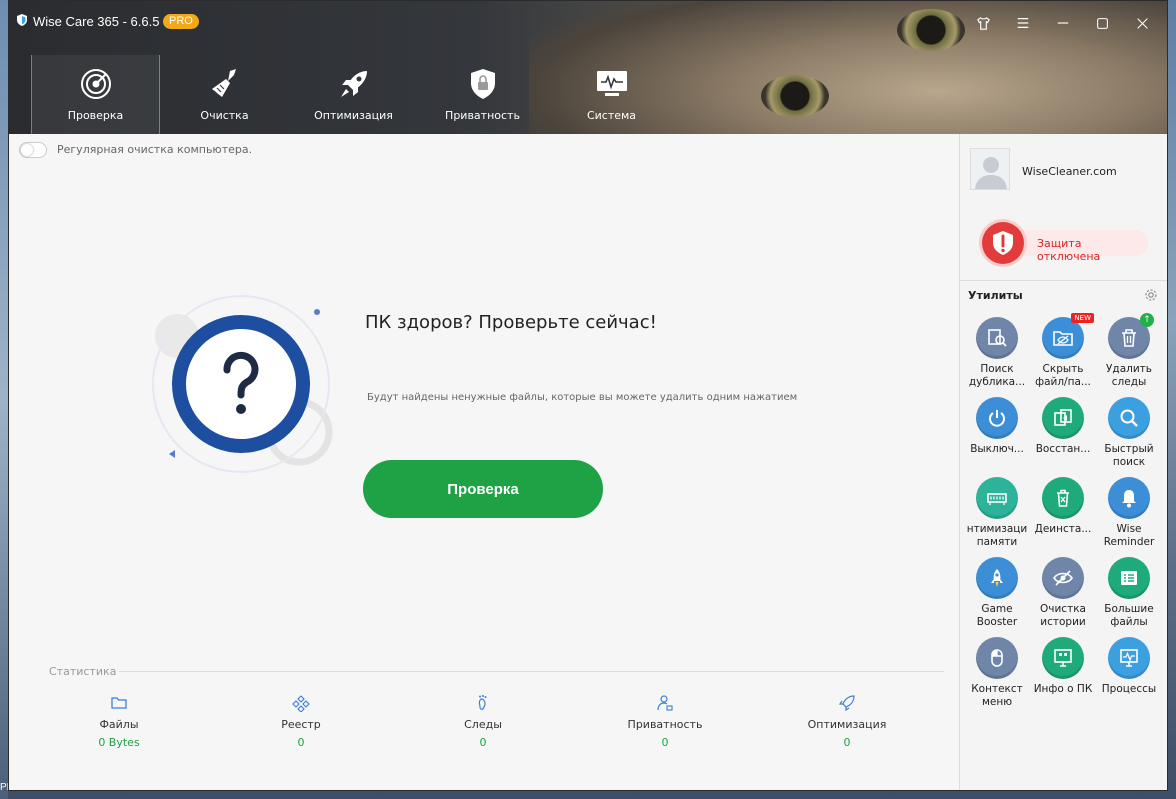 This screenshot has height=799, width=1176. What do you see at coordinates (242, 384) in the screenshot?
I see `health-question-icon` at bounding box center [242, 384].